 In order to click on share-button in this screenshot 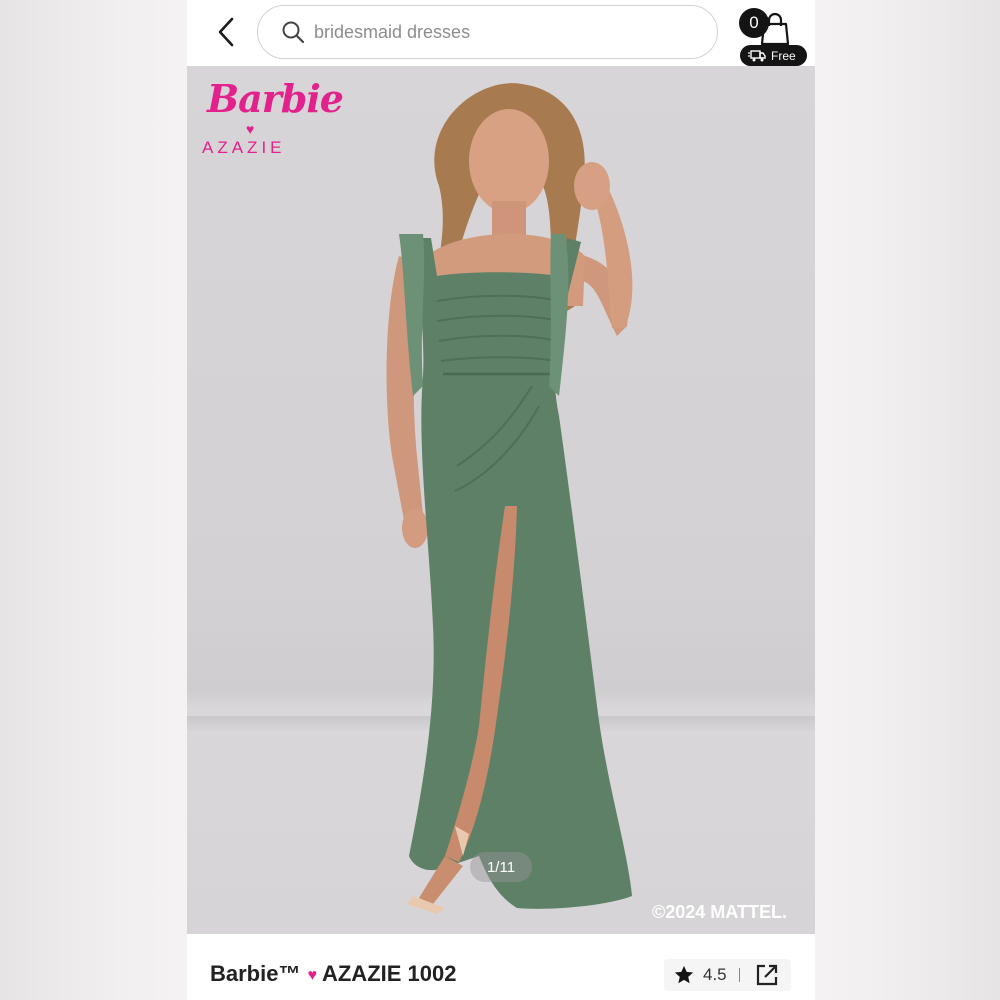, I will do `click(767, 975)`.